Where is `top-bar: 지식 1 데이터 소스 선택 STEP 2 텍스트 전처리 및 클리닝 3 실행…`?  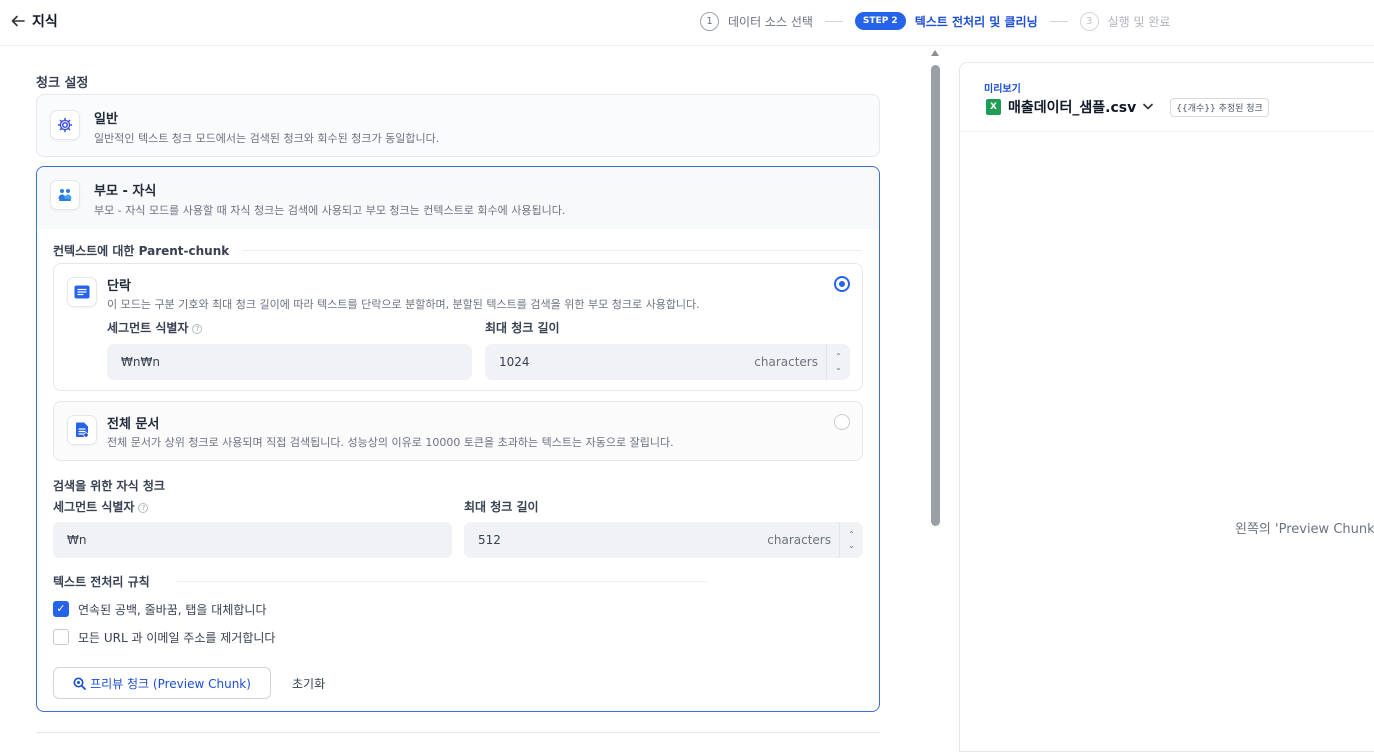 top-bar: 지식 1 데이터 소스 선택 STEP 2 텍스트 전처리 및 클리닝 3 실행… is located at coordinates (687, 23).